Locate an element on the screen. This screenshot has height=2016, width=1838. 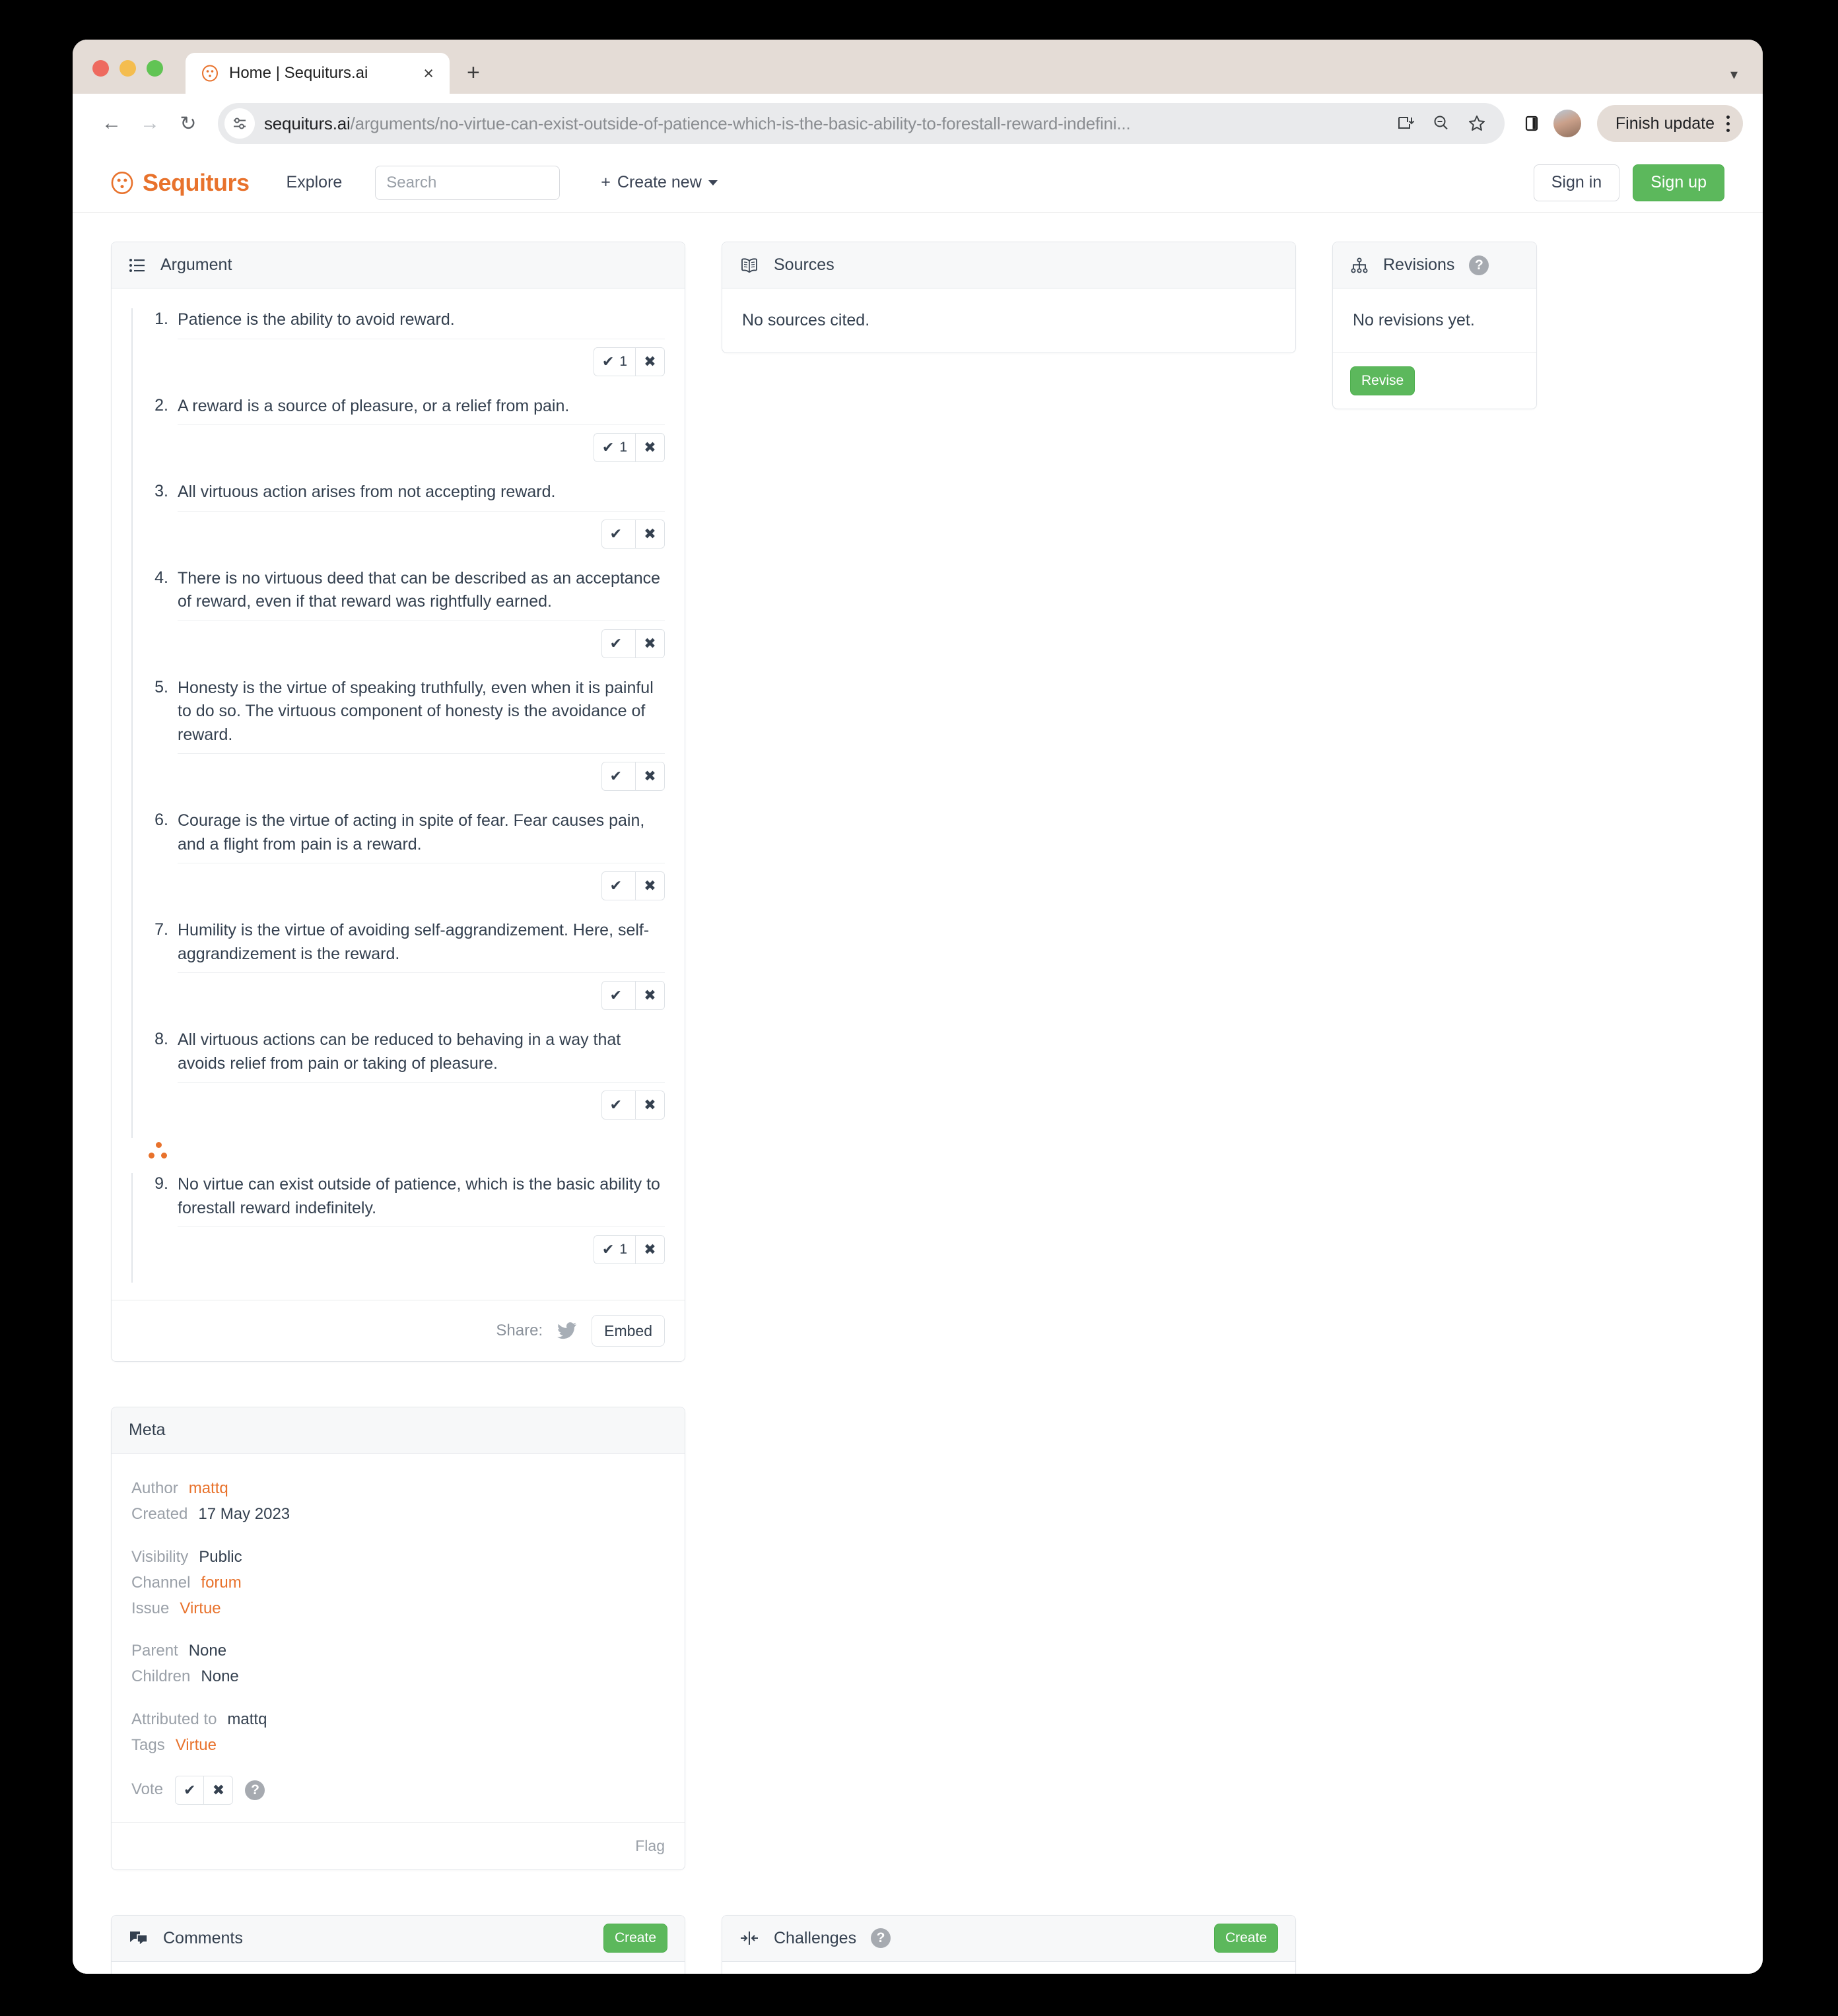
avatar is located at coordinates (1567, 124).